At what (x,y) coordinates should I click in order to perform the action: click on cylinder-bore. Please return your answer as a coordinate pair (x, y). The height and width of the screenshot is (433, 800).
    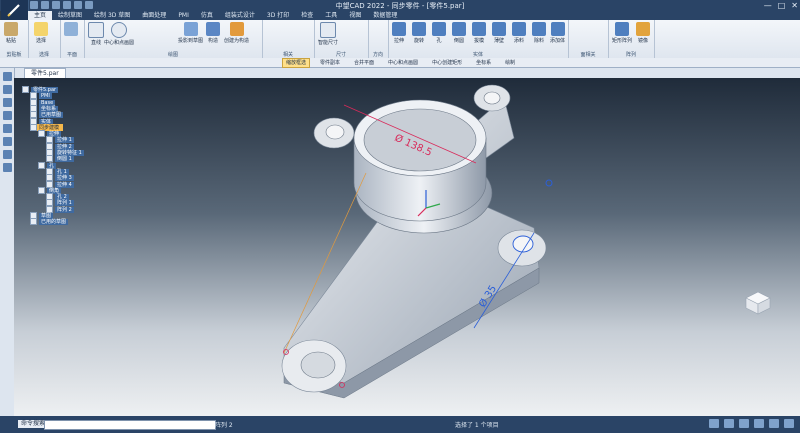
    Looking at the image, I should click on (420, 140).